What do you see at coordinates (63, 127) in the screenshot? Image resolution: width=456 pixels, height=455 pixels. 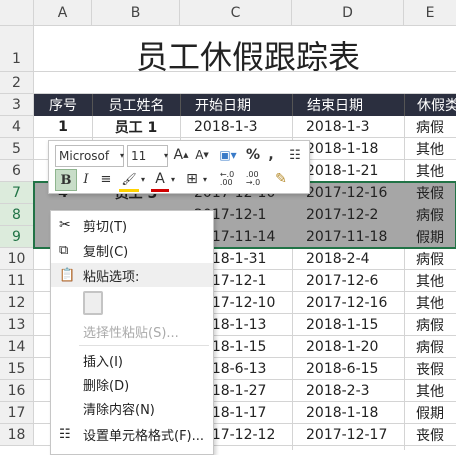 I see `table-cell-a: 1` at bounding box center [63, 127].